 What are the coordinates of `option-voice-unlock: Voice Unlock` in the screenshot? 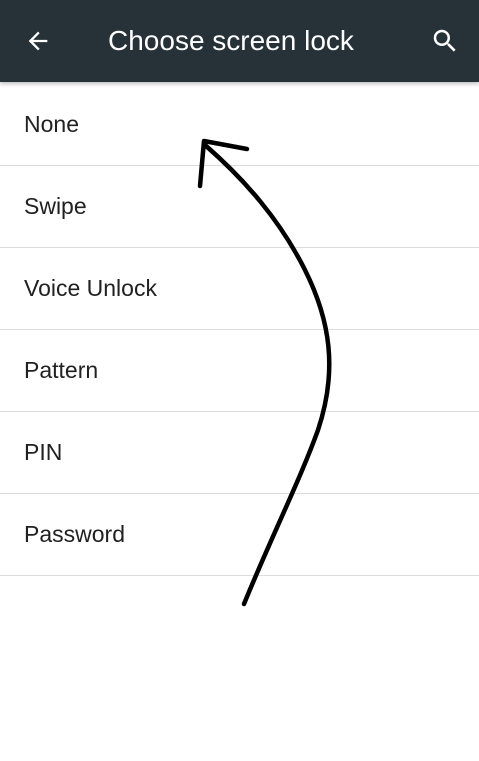 It's located at (239, 289).